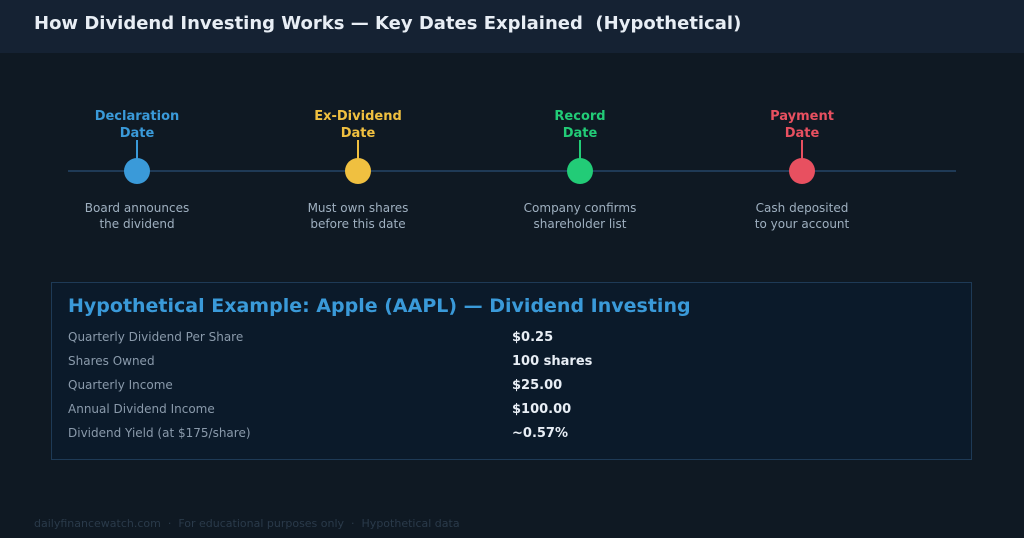 The width and height of the screenshot is (1024, 538). What do you see at coordinates (802, 208) in the screenshot?
I see `step-desc-line1: Cash deposited` at bounding box center [802, 208].